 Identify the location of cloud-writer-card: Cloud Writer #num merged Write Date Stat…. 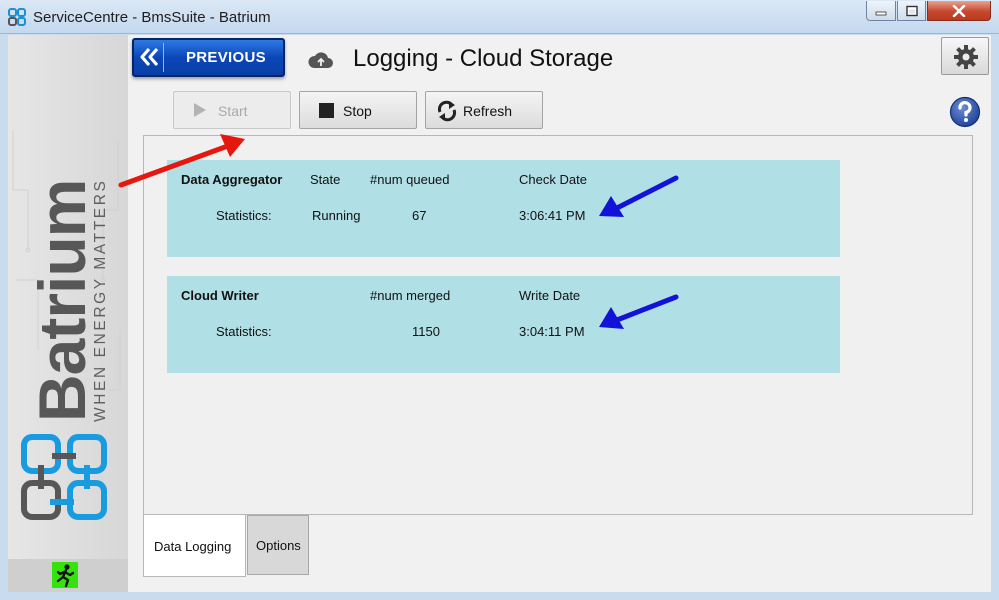
(503, 324).